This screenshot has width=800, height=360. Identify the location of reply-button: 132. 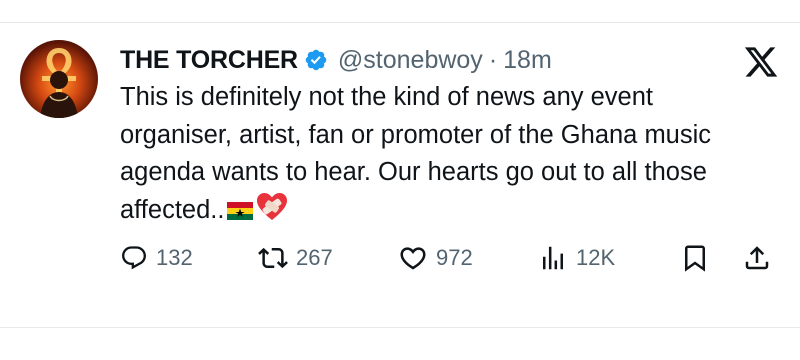
(156, 258).